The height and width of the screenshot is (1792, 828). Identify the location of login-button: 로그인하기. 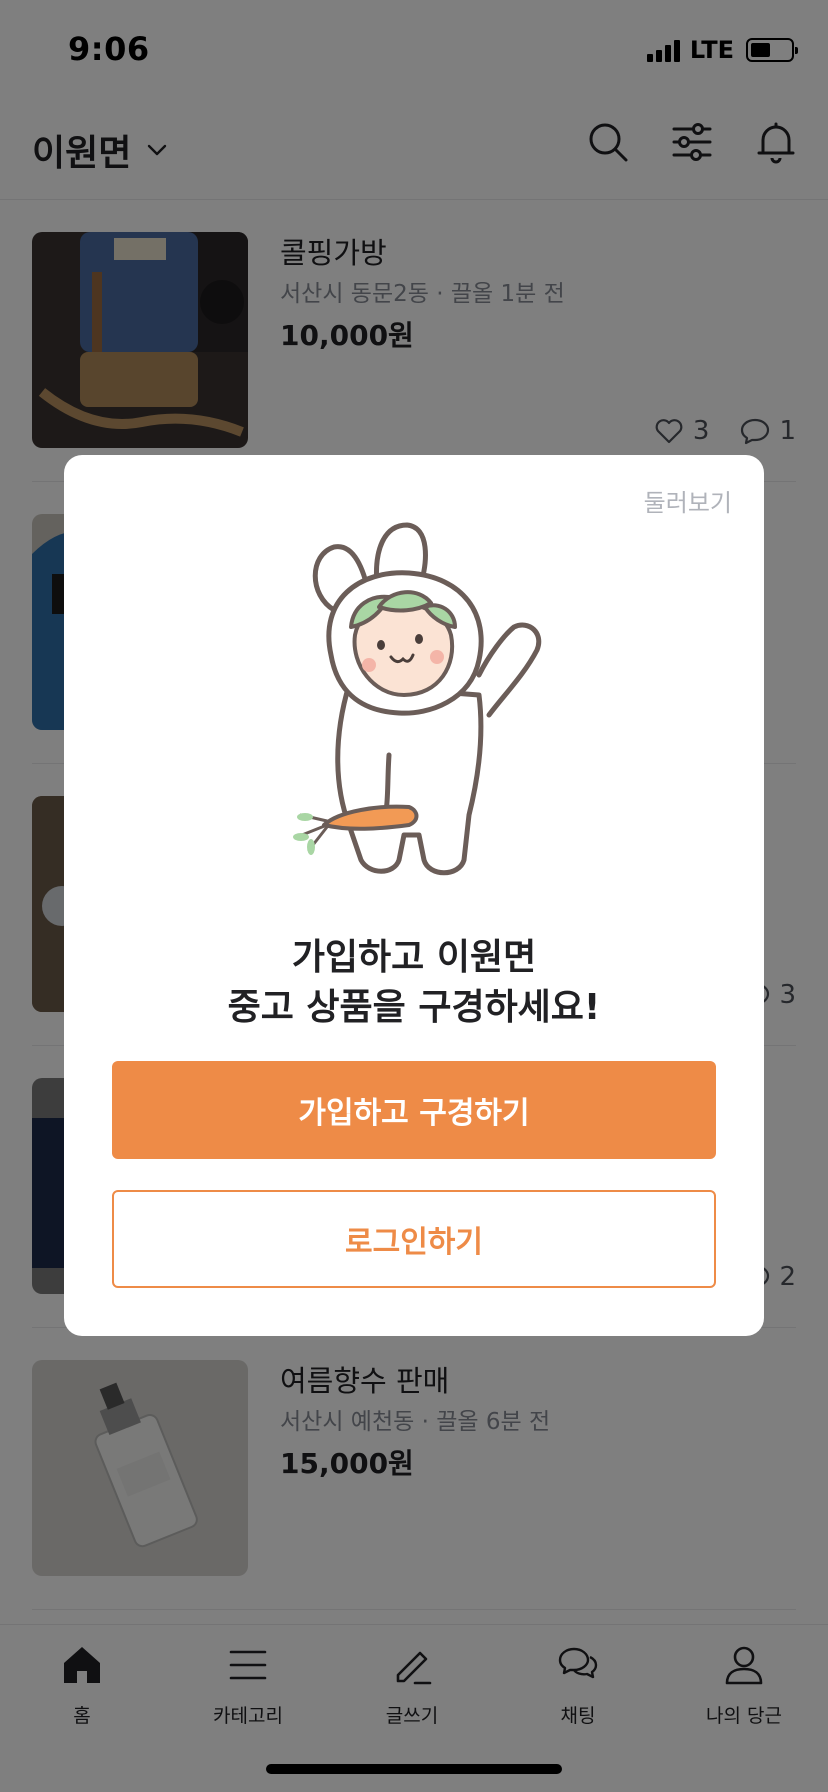
(414, 1239).